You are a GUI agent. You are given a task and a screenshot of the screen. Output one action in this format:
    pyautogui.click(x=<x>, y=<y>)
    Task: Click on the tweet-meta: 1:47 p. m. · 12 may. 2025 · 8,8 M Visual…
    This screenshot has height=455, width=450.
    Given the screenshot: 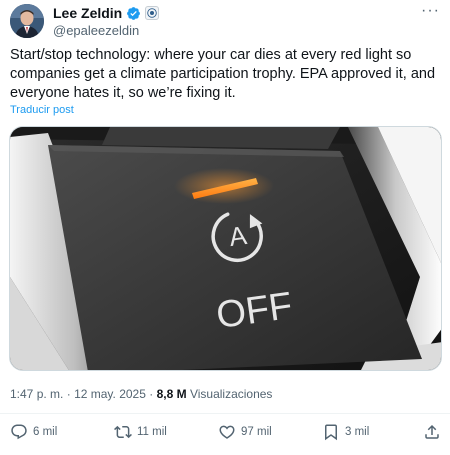 What is the action you would take?
    pyautogui.click(x=141, y=394)
    